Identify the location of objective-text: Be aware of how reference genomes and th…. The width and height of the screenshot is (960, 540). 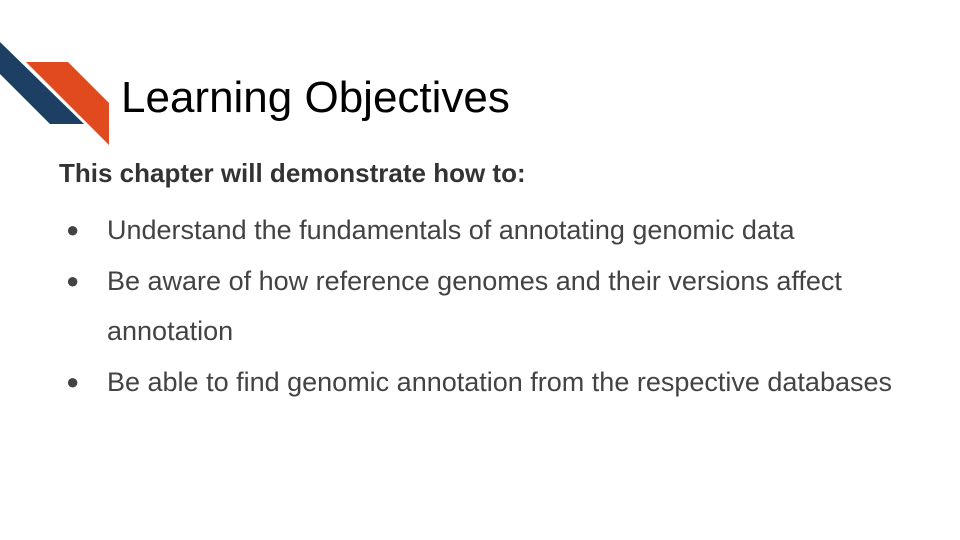
(474, 306).